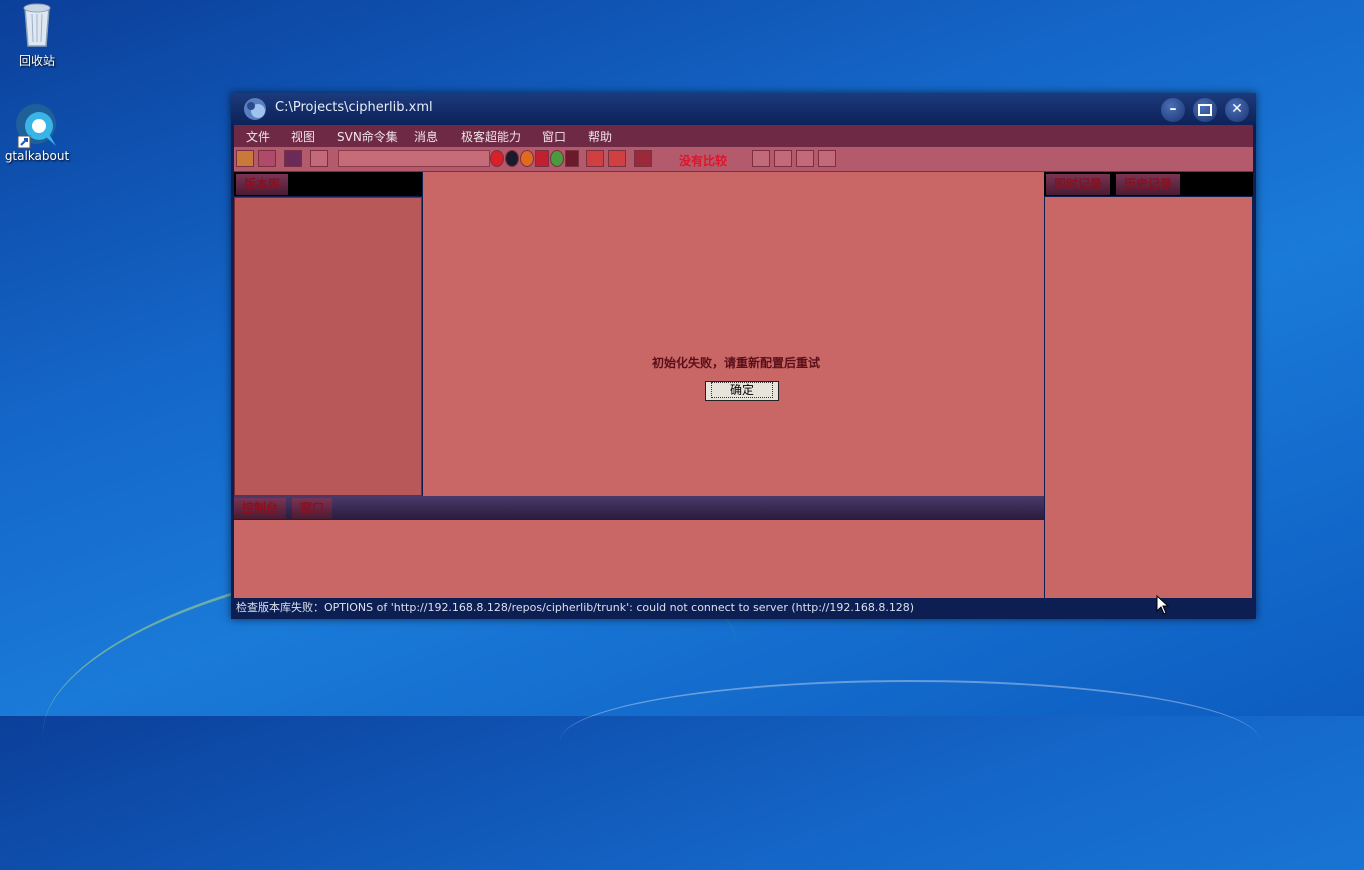 Image resolution: width=1364 pixels, height=870 pixels. Describe the element at coordinates (783, 158) in the screenshot. I see `fit-page-icon` at that location.